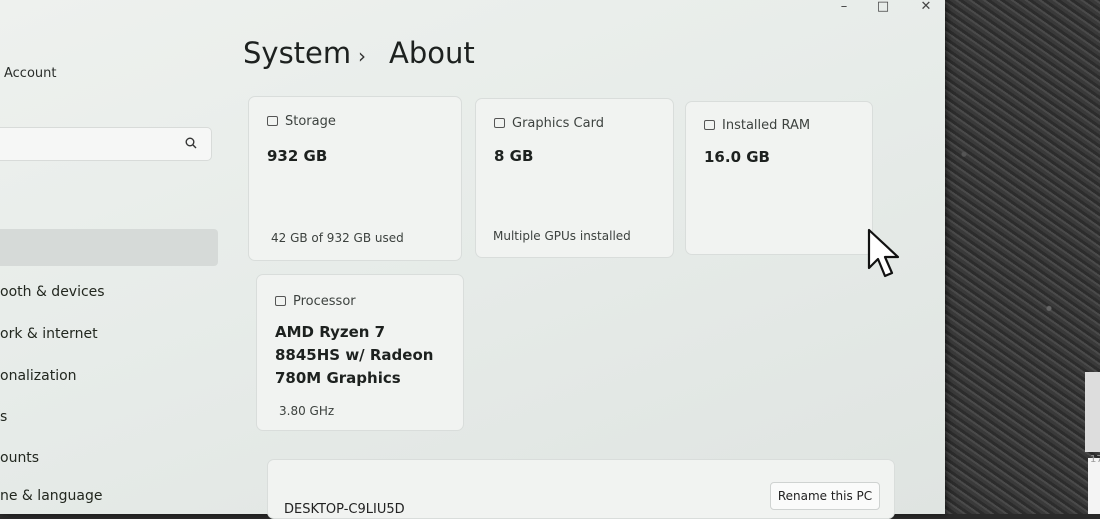 Image resolution: width=1100 pixels, height=519 pixels. I want to click on ram-header: Installed RAM, so click(757, 125).